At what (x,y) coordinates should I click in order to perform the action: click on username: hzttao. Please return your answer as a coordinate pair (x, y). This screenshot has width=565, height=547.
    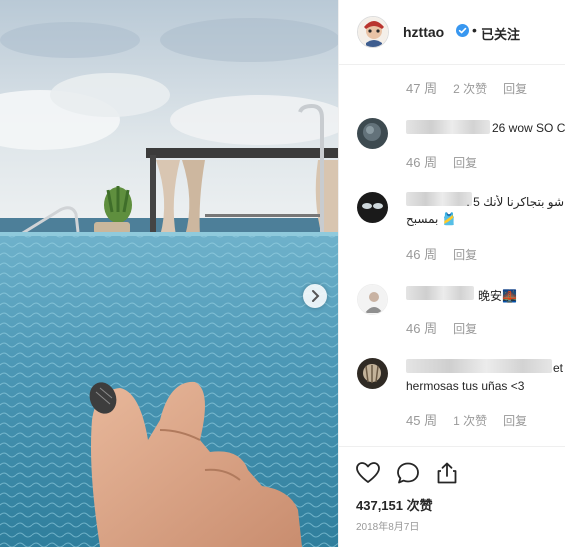
    Looking at the image, I should click on (423, 32).